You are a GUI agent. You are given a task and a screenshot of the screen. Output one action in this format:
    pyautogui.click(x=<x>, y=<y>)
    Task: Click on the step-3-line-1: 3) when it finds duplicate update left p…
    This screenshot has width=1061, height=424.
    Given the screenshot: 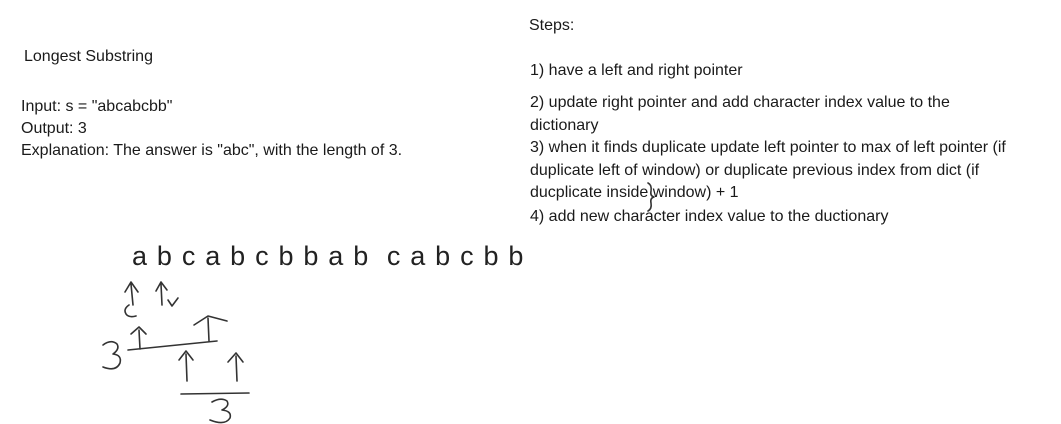 What is the action you would take?
    pyautogui.click(x=768, y=147)
    